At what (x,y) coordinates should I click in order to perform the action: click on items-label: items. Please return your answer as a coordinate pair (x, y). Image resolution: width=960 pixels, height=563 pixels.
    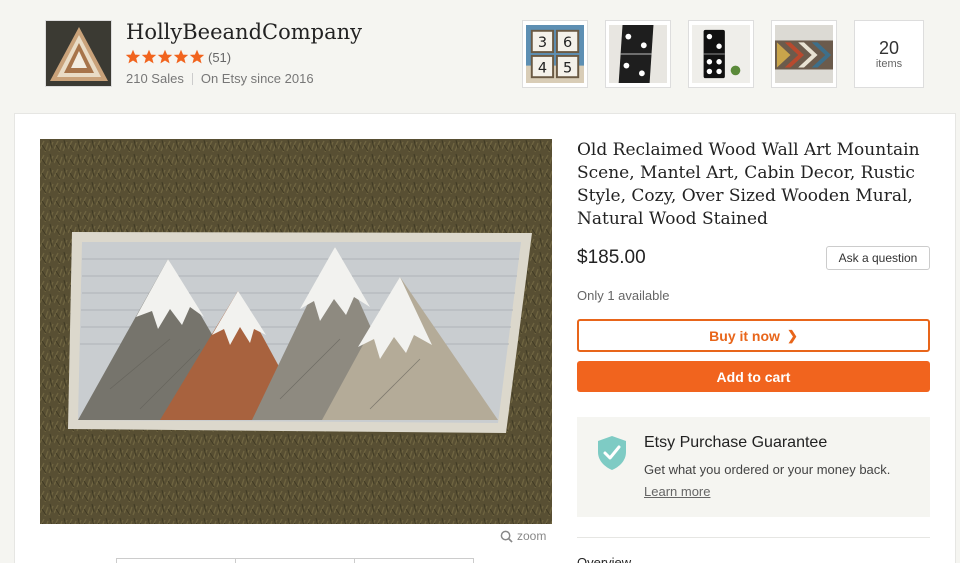
    Looking at the image, I should click on (889, 64).